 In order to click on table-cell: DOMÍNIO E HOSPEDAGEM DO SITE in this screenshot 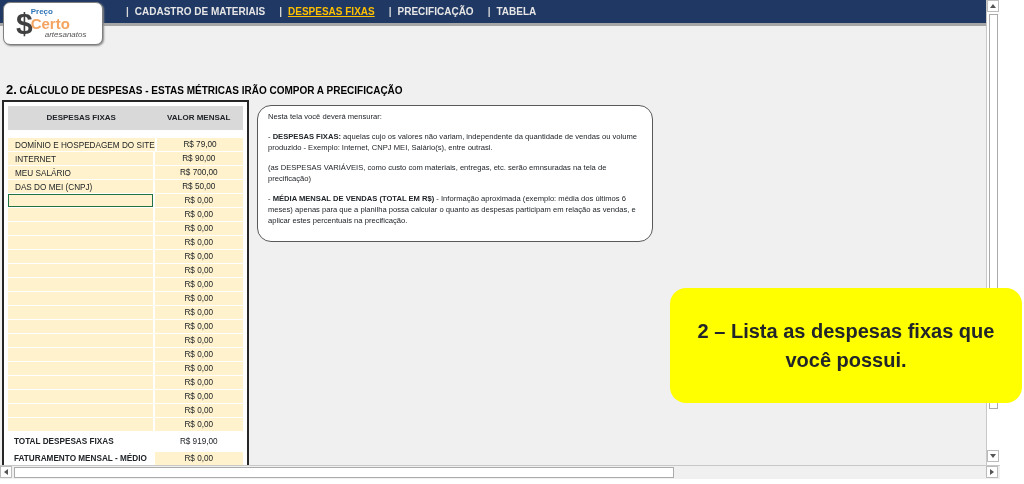, I will do `click(81, 144)`.